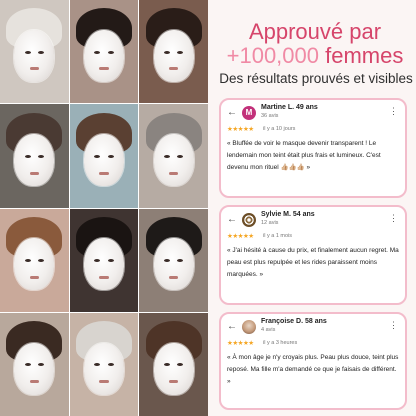 This screenshot has height=416, width=416. Describe the element at coordinates (280, 343) in the screenshot. I see `review-date: il y a 3 heures` at that location.